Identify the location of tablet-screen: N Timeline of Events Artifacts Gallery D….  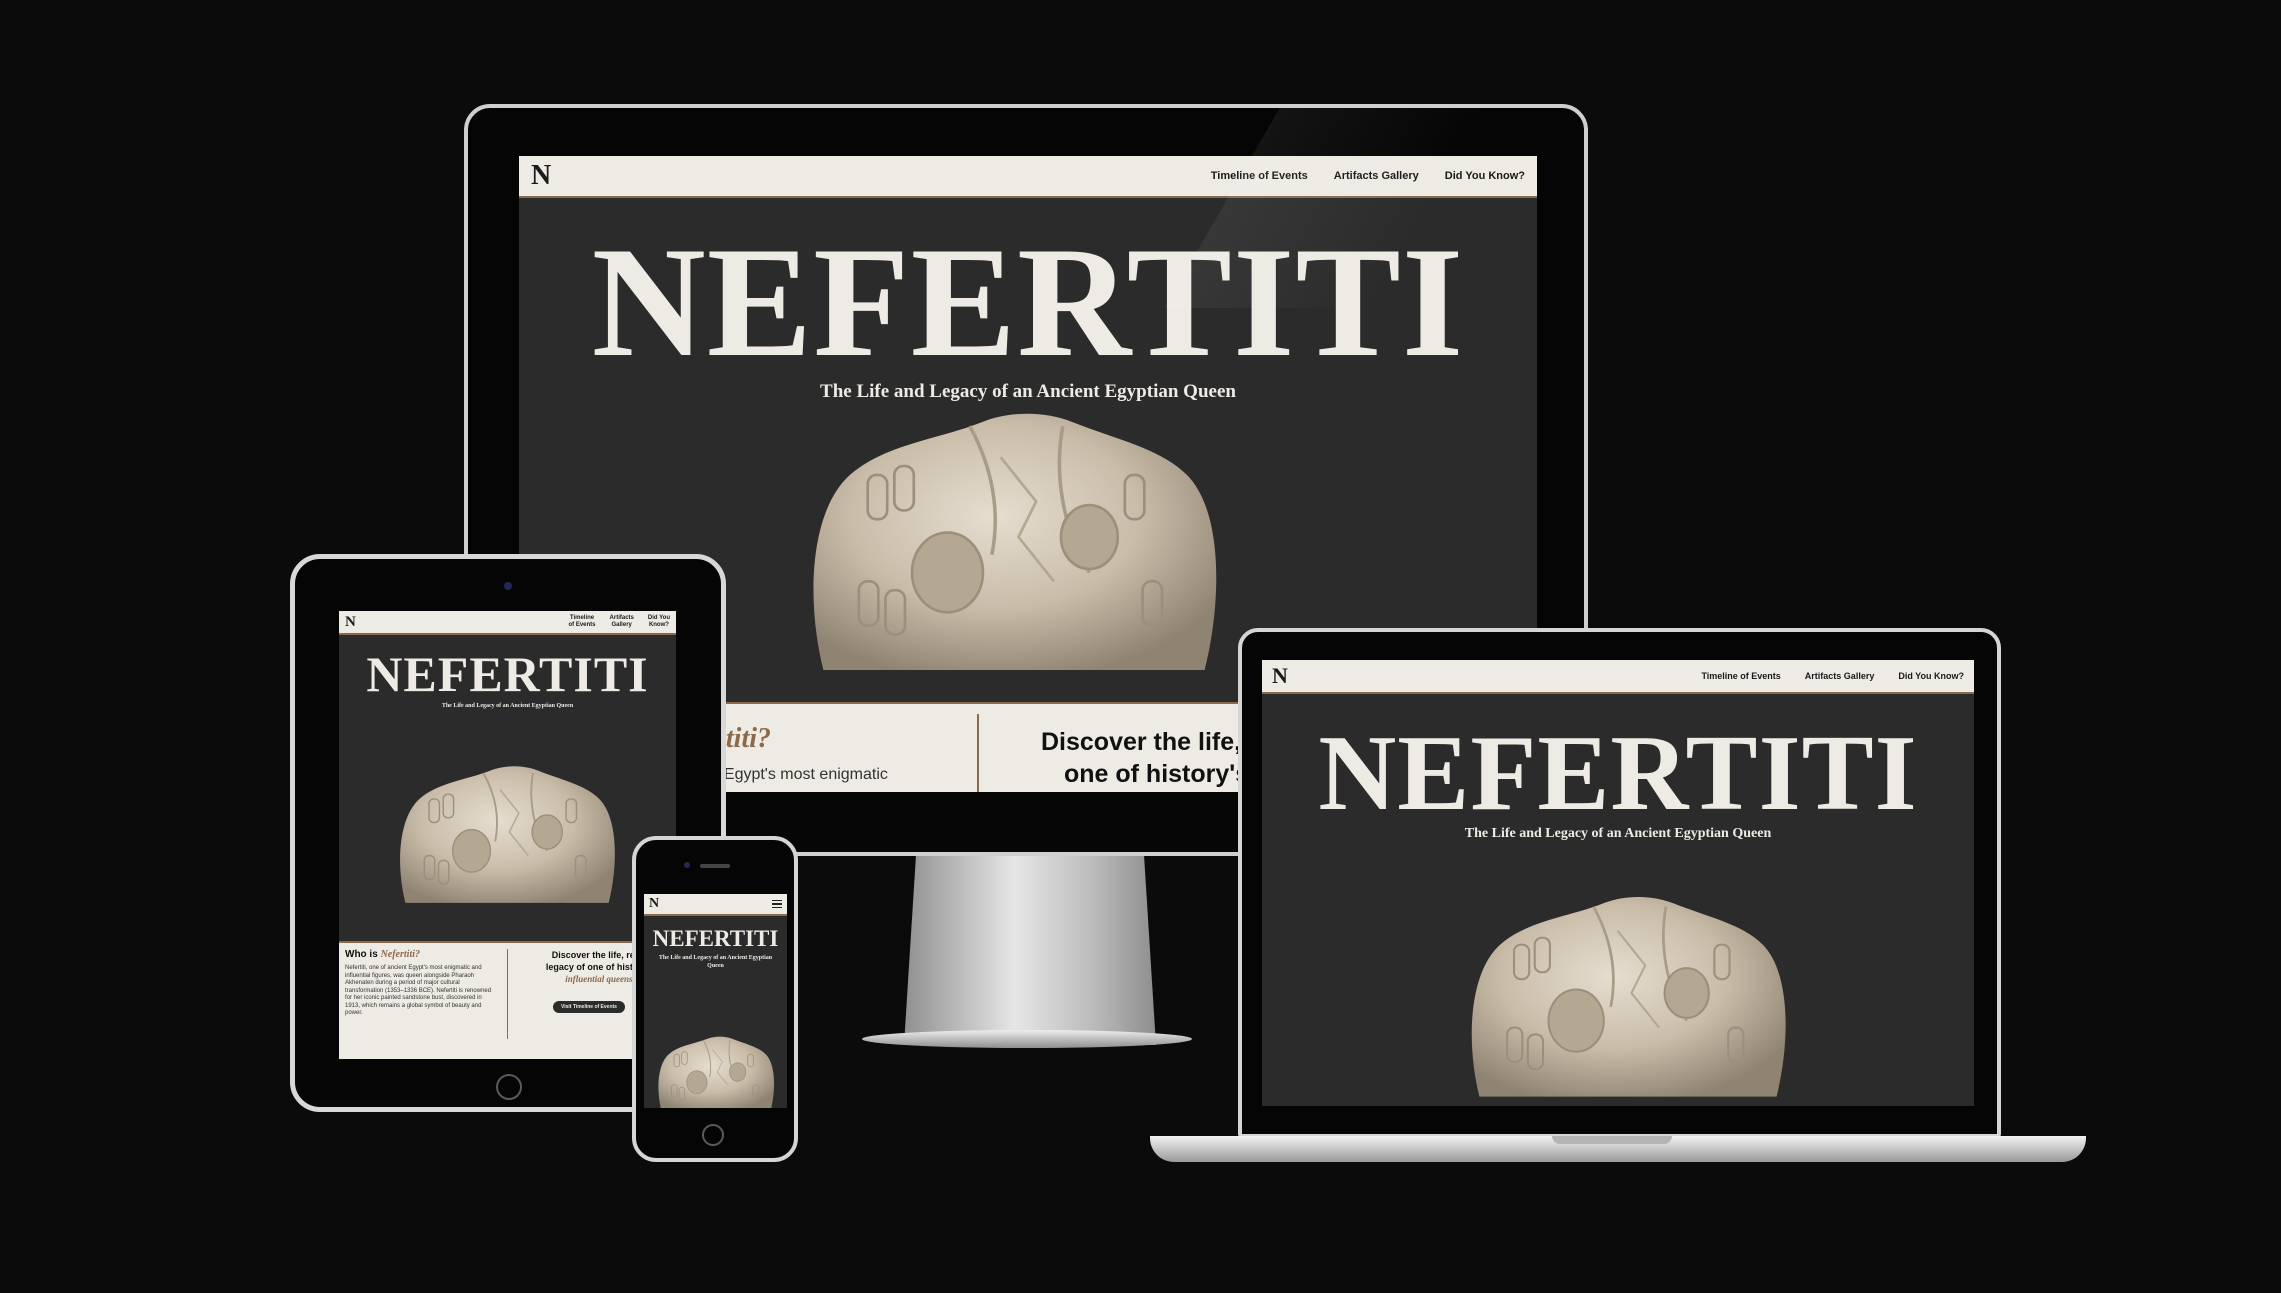
(507, 835).